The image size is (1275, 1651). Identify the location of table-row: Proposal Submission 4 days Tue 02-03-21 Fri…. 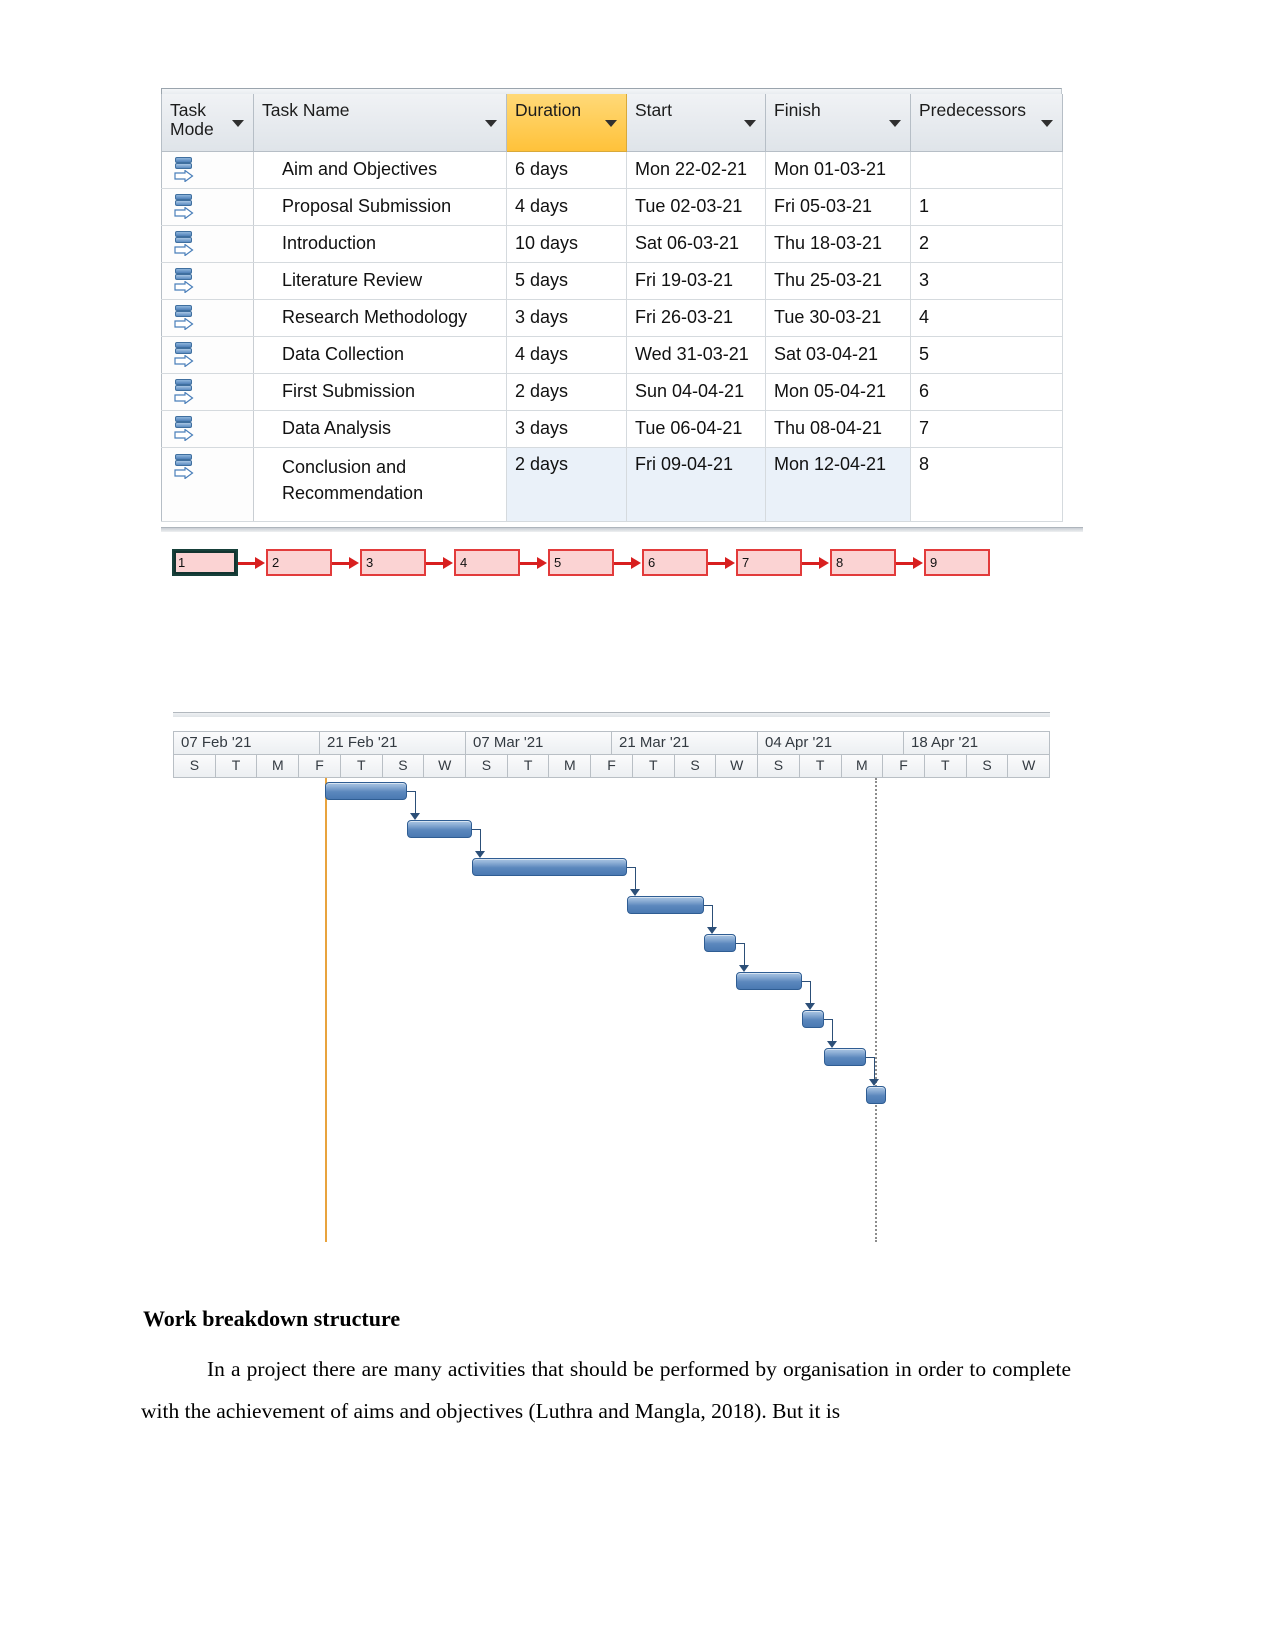
(612, 206).